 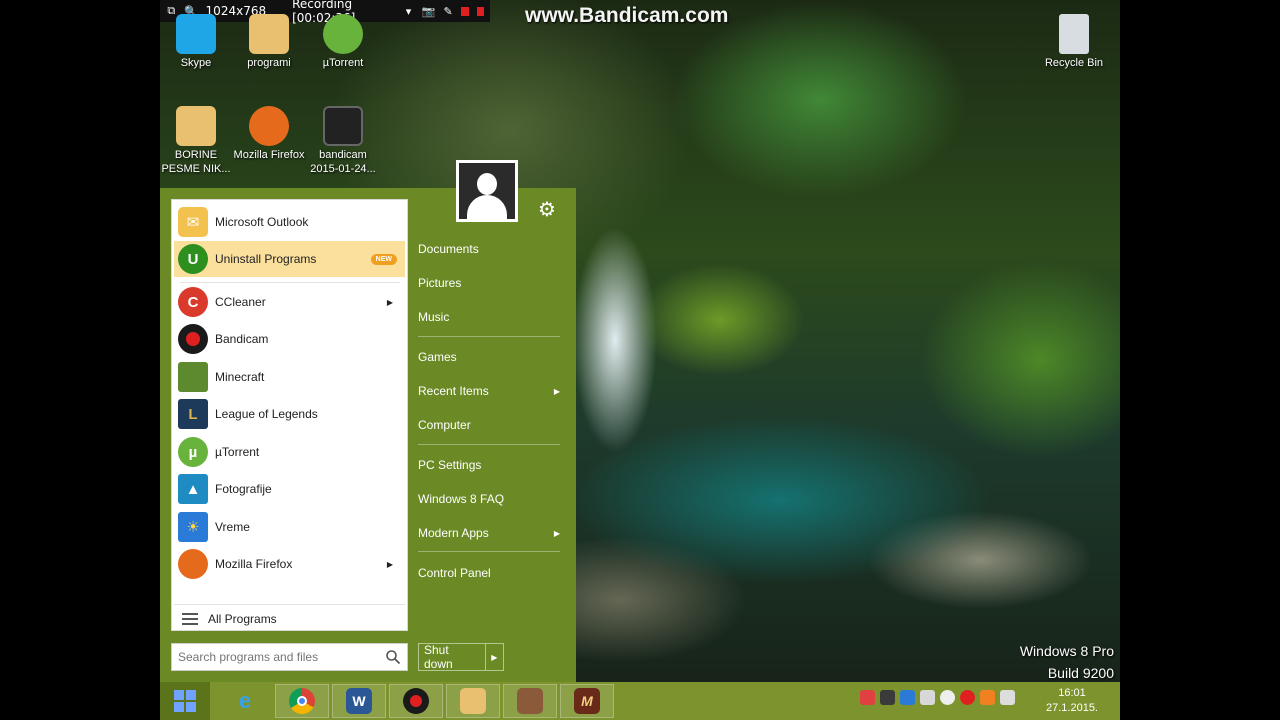 I want to click on utorrent-icon, so click(x=343, y=34).